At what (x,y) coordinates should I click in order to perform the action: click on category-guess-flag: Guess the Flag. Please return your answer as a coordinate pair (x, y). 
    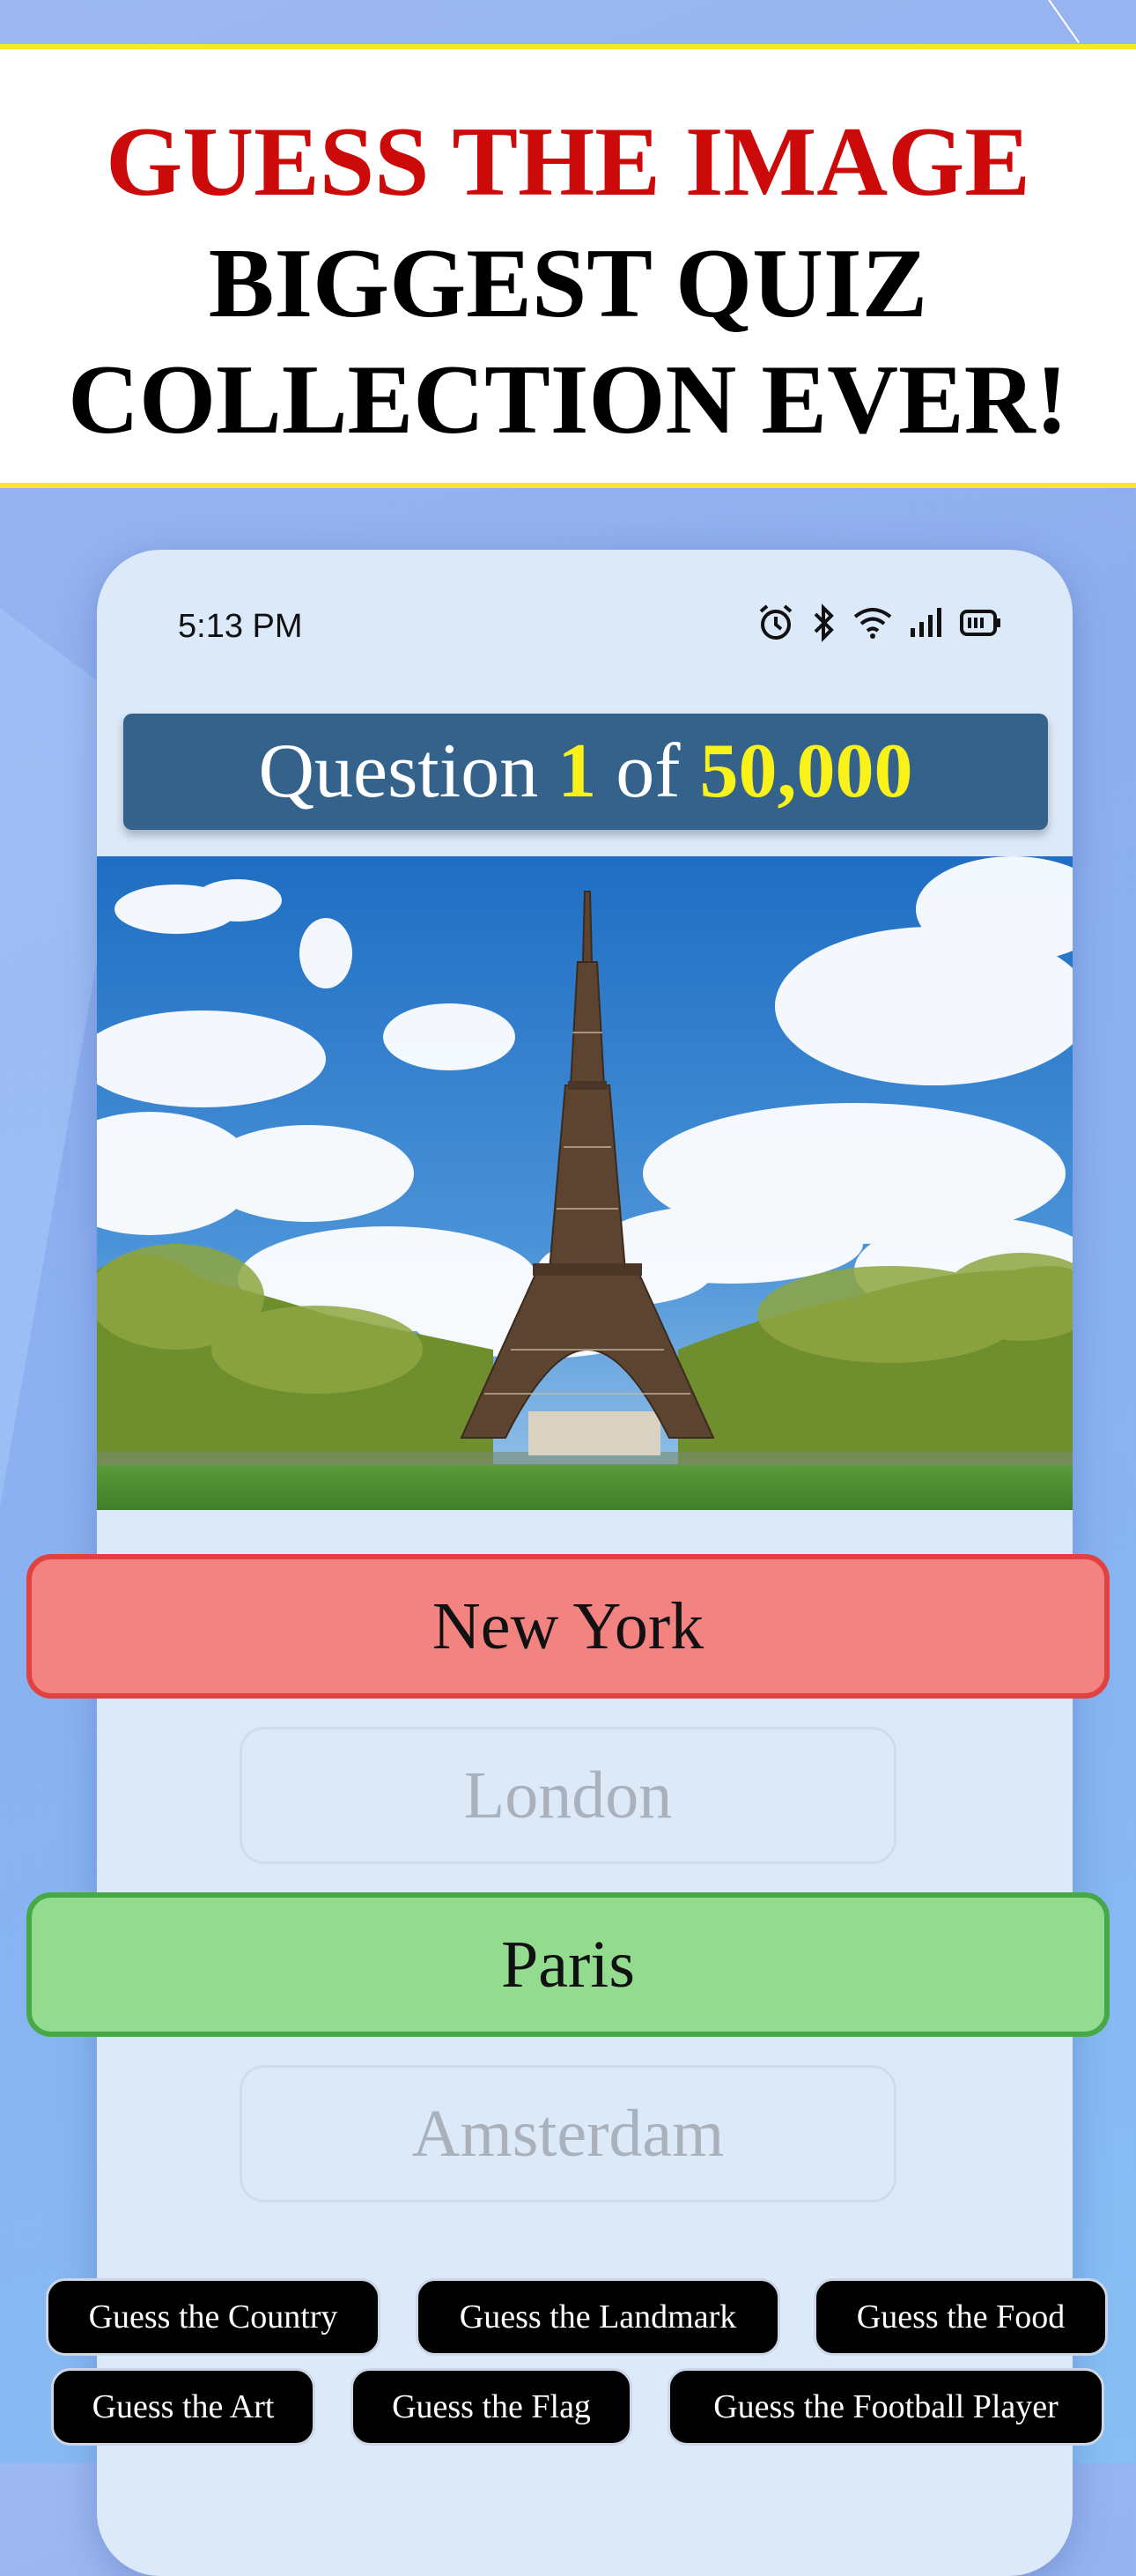
    Looking at the image, I should click on (491, 2407).